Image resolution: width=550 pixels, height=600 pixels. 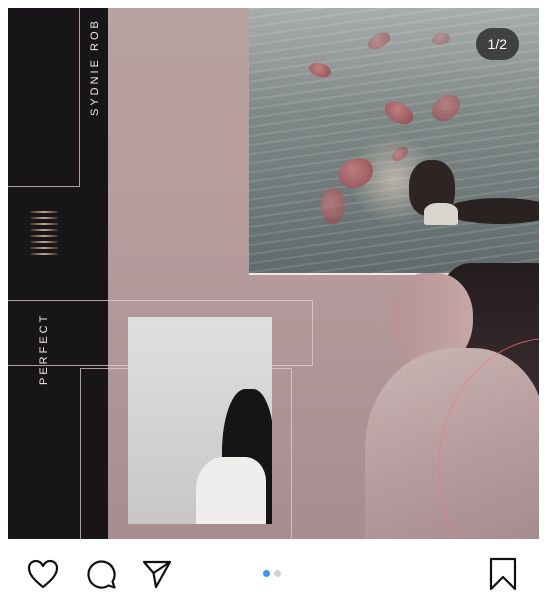 I want to click on decorative-bars, so click(x=44, y=235).